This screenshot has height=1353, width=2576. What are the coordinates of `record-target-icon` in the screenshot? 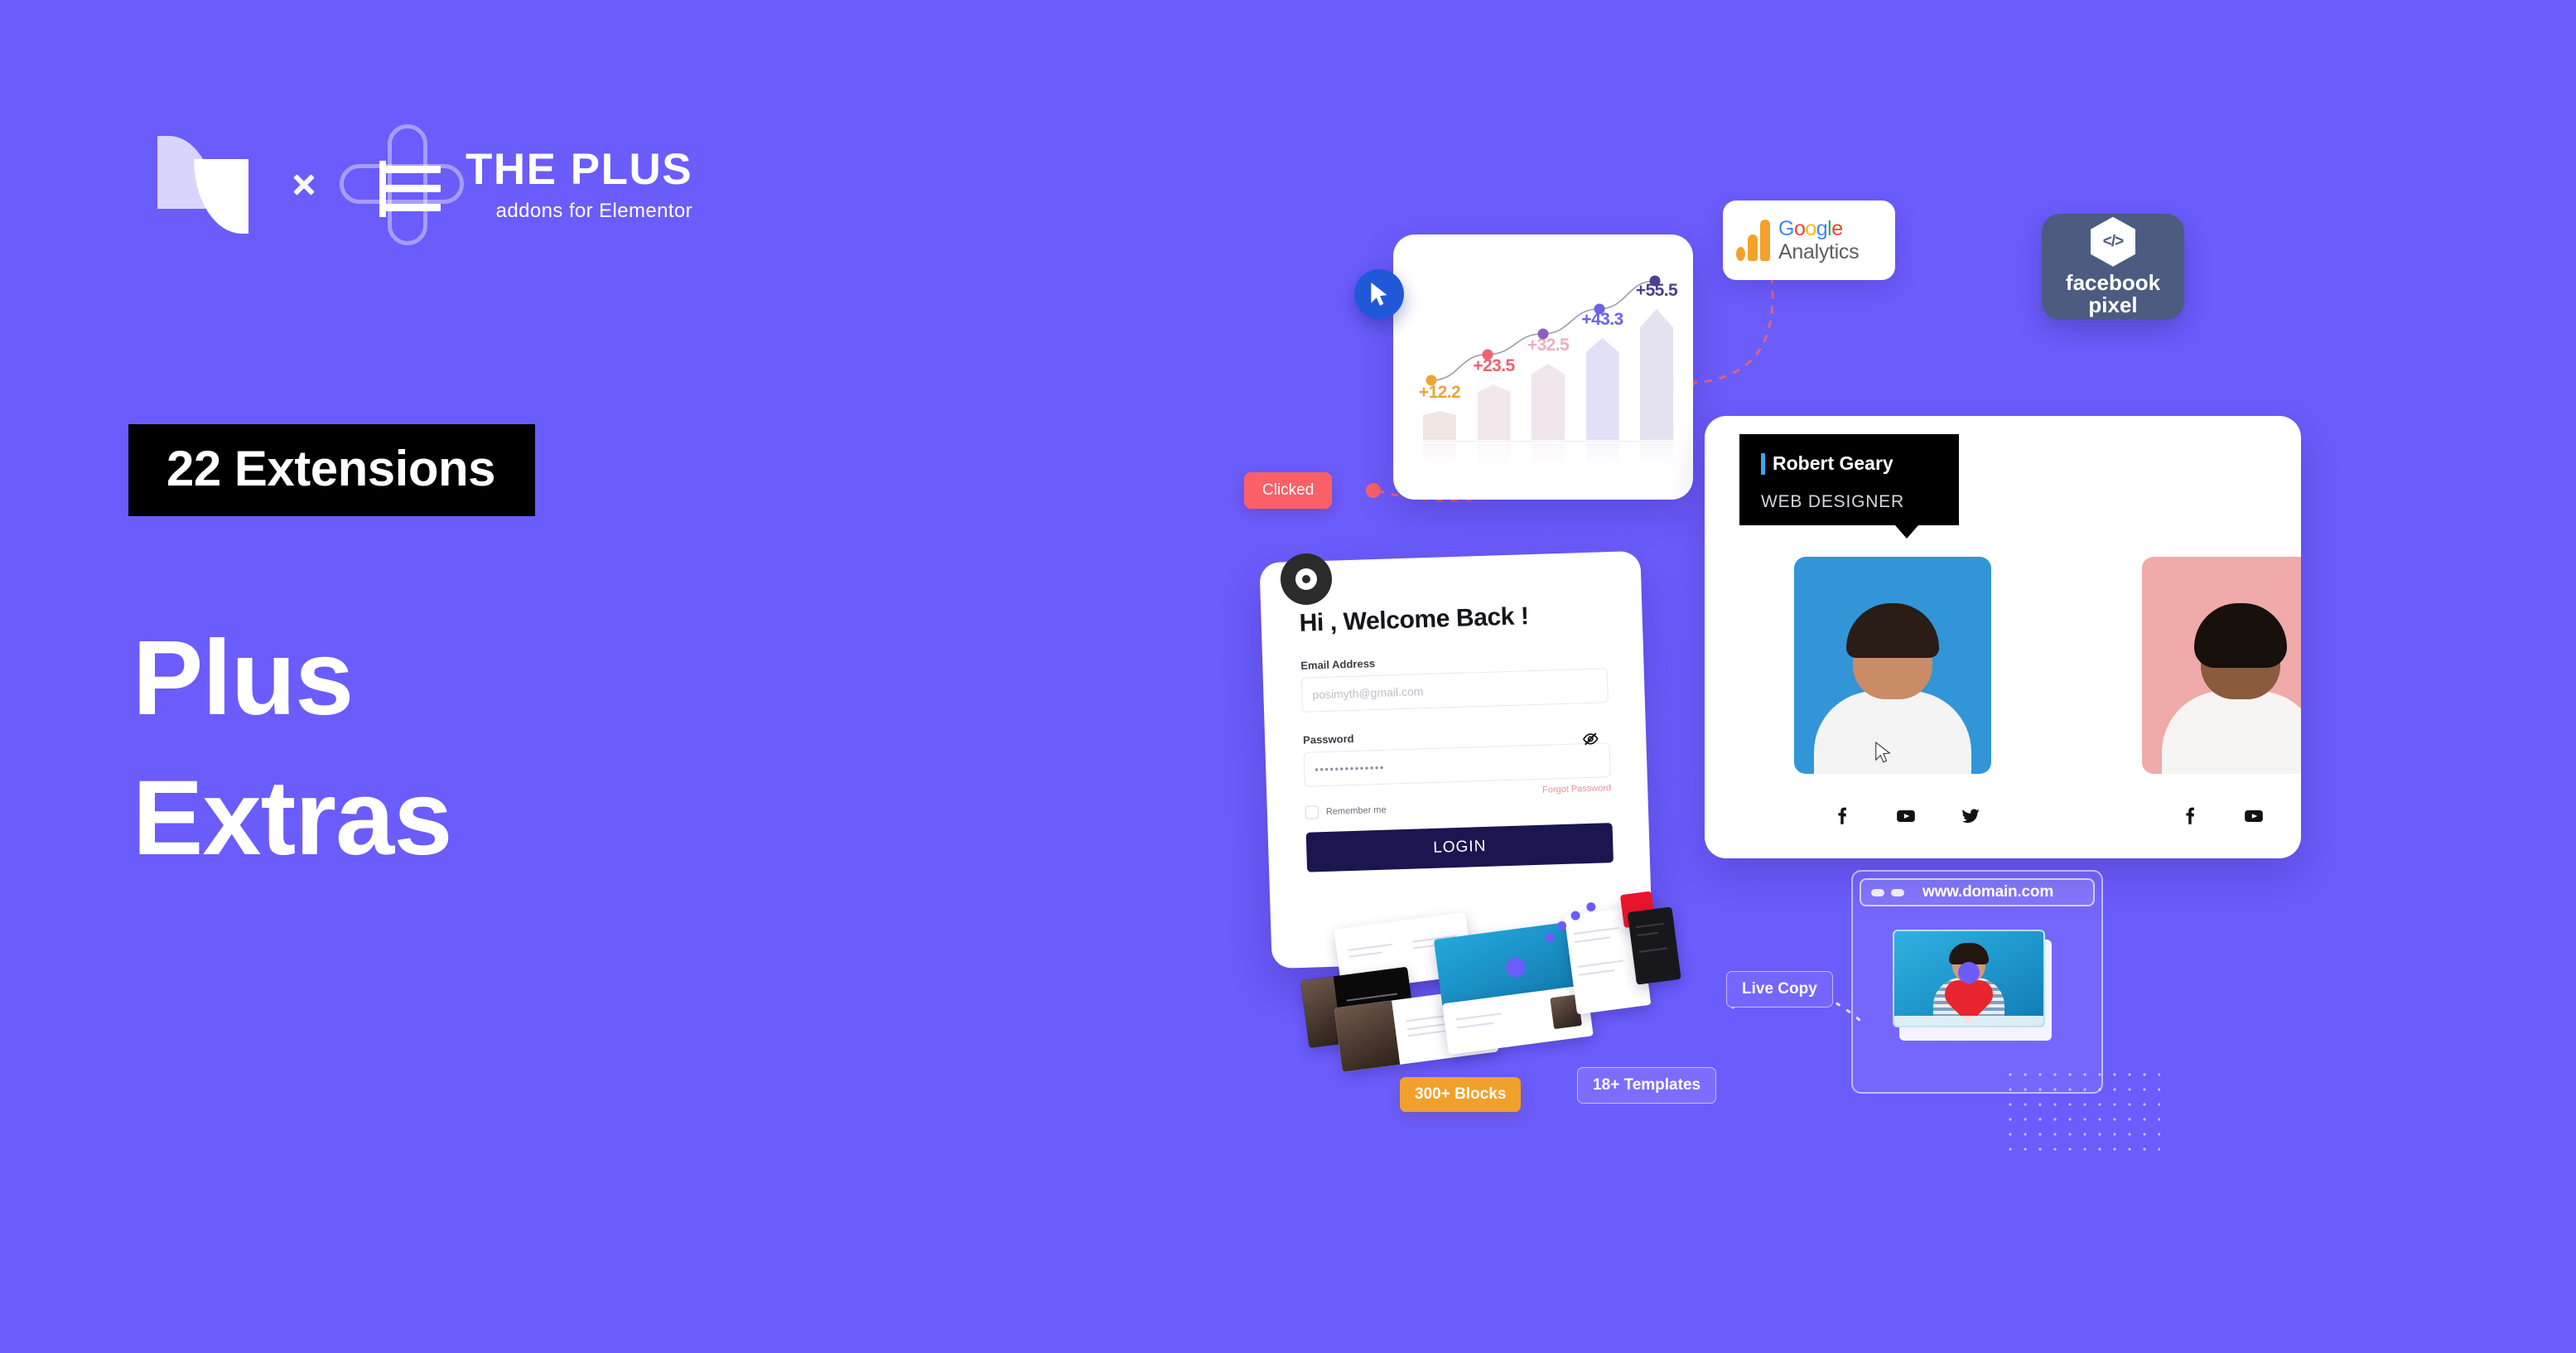 It's located at (1307, 579).